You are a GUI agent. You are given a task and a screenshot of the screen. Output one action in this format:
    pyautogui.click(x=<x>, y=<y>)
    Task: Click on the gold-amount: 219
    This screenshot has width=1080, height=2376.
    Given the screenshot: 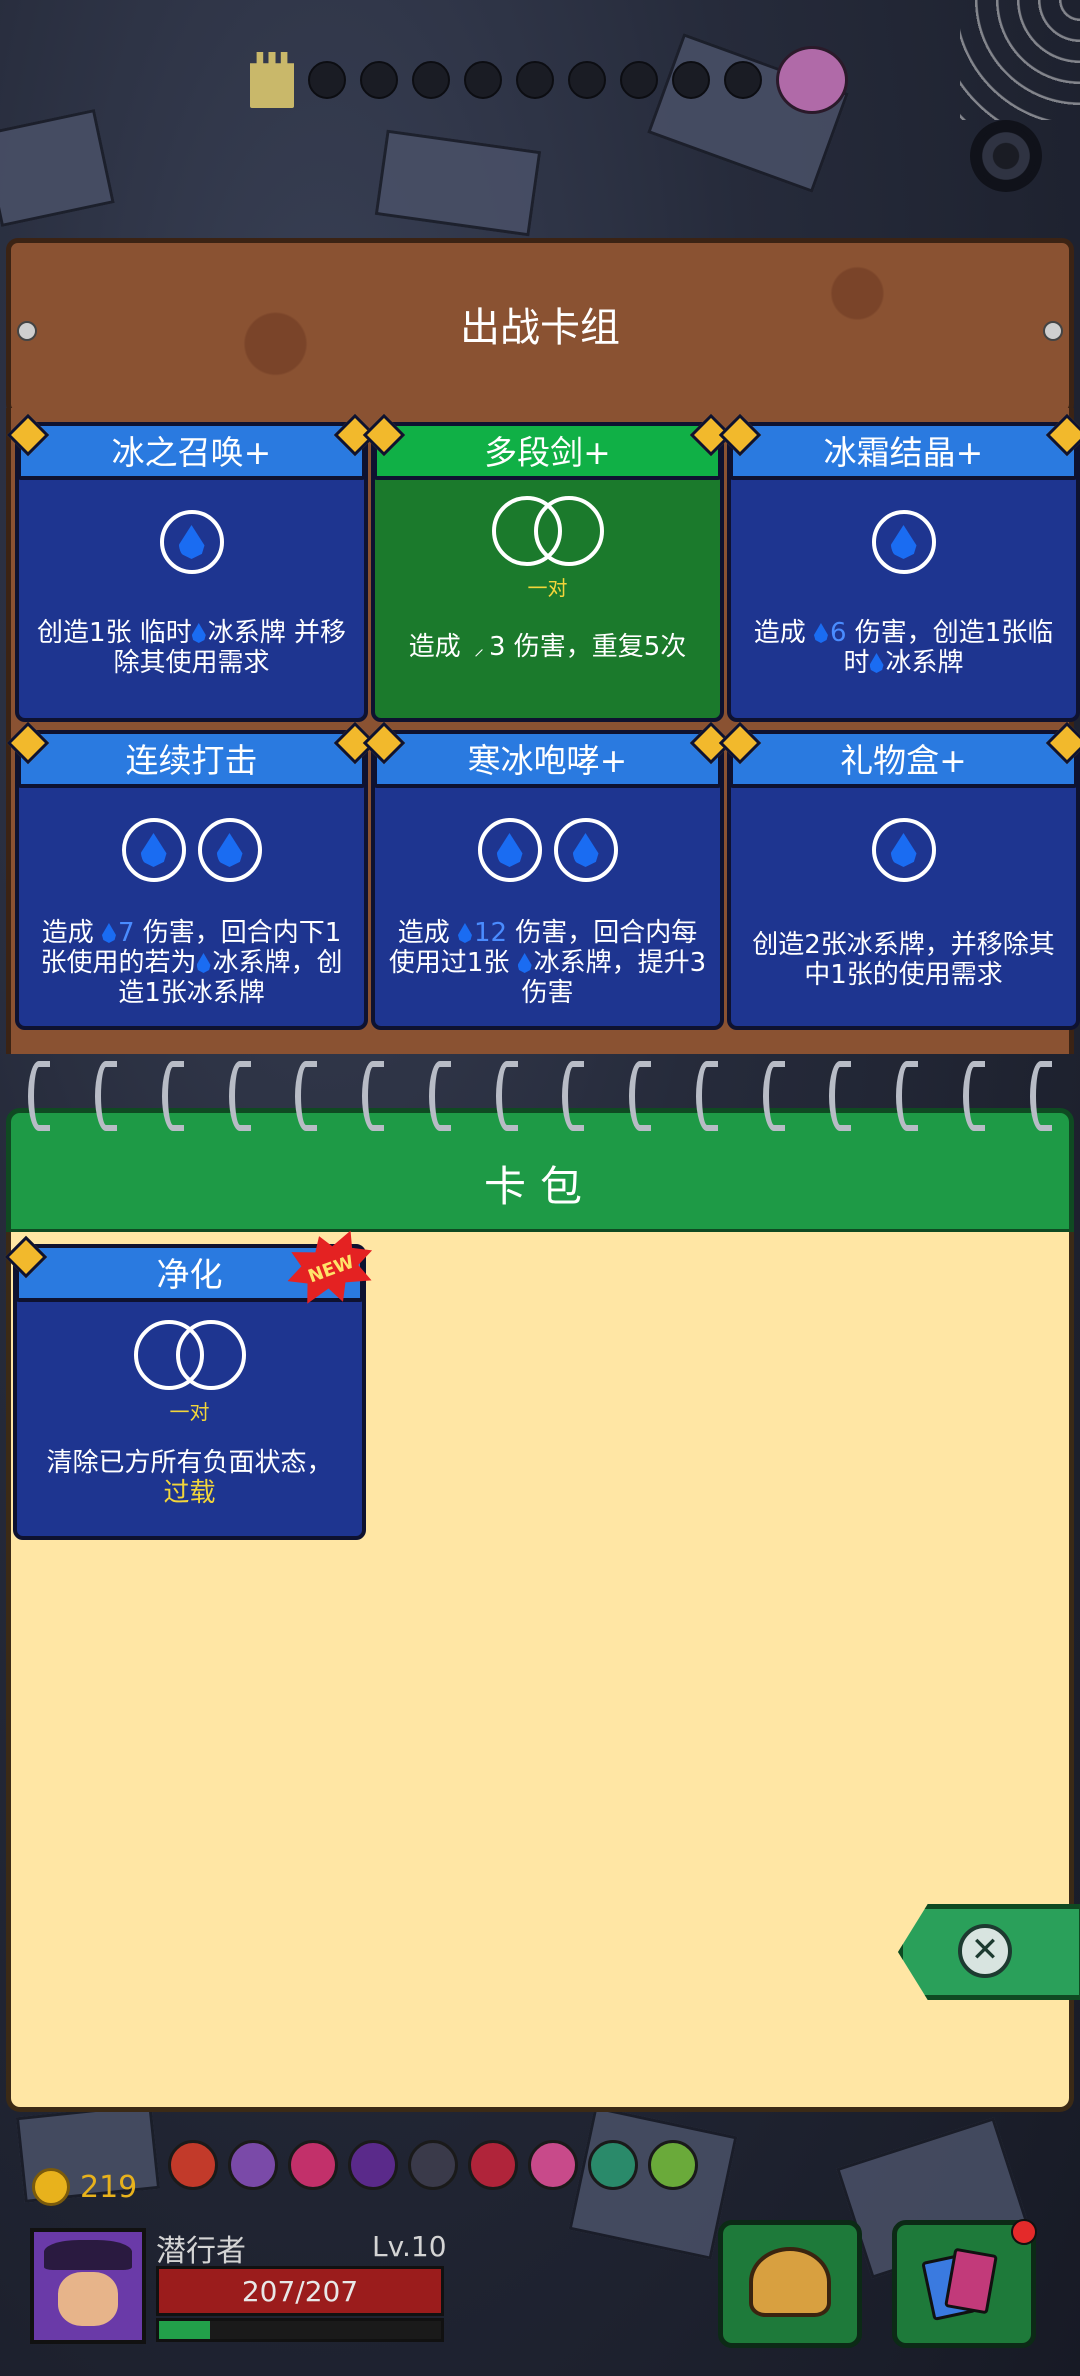 What is the action you would take?
    pyautogui.click(x=109, y=2187)
    